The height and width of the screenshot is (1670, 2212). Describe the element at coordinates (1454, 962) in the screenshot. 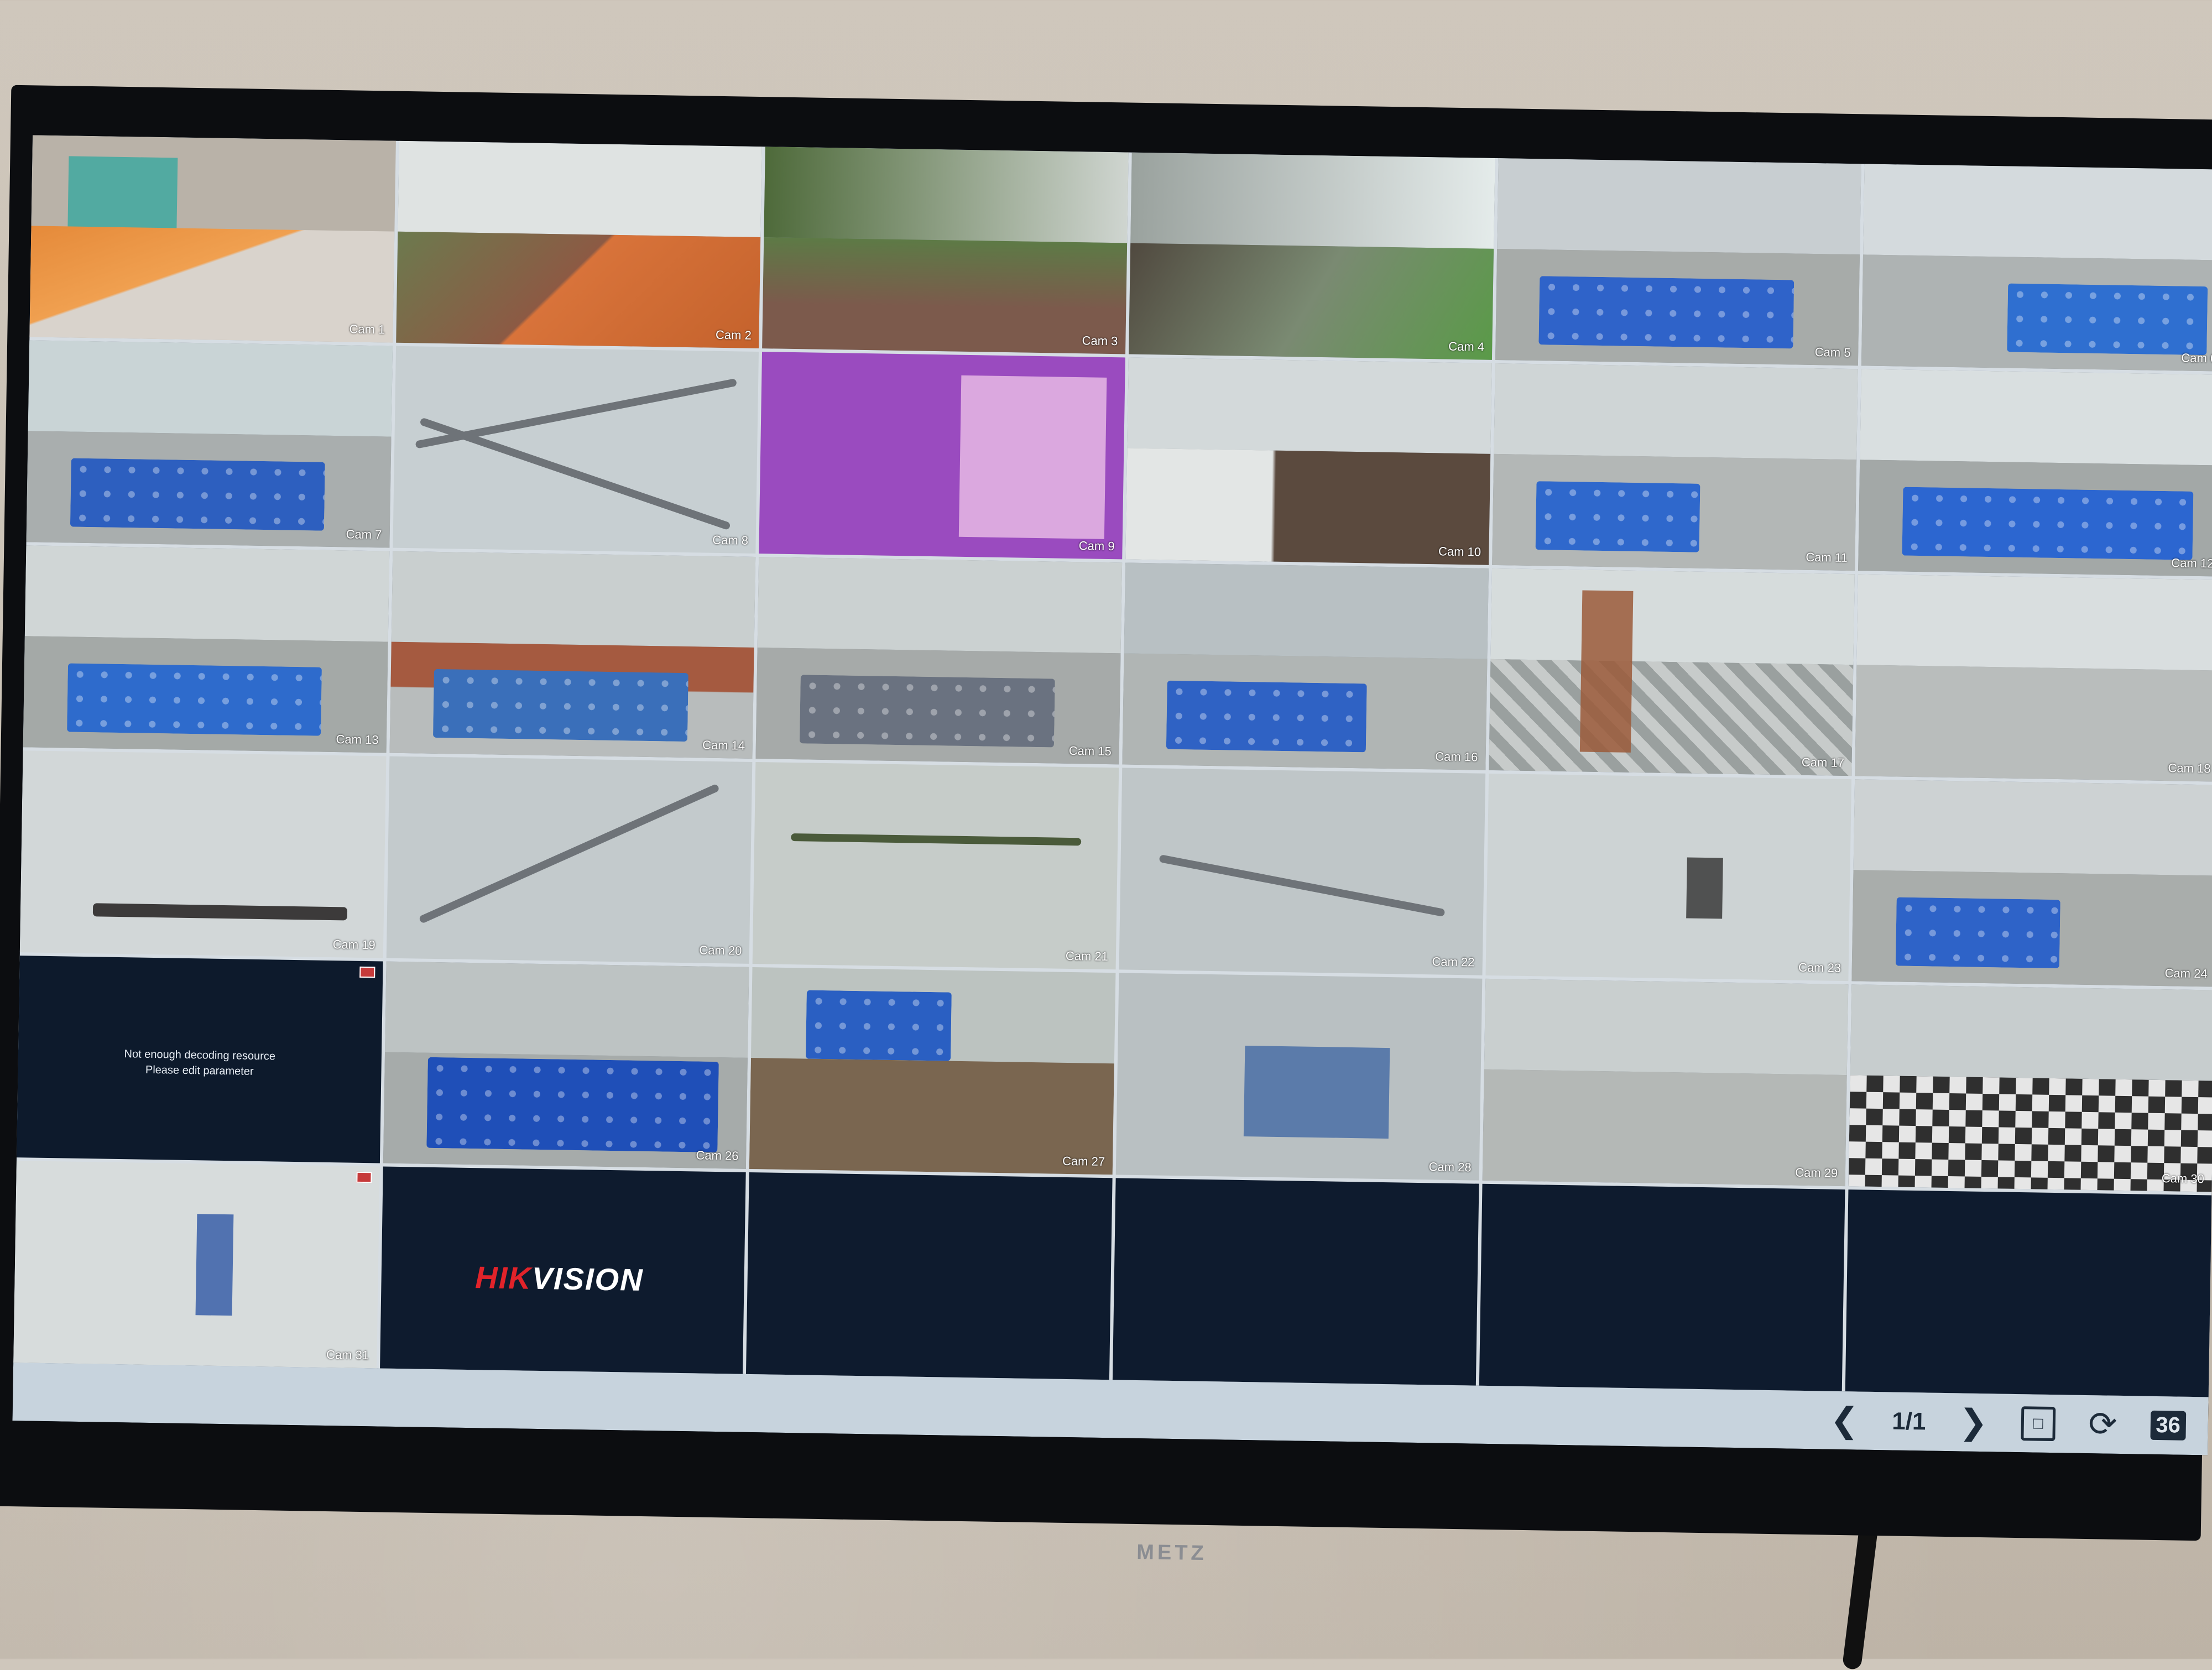

I see `camera-label: Cam 22` at that location.